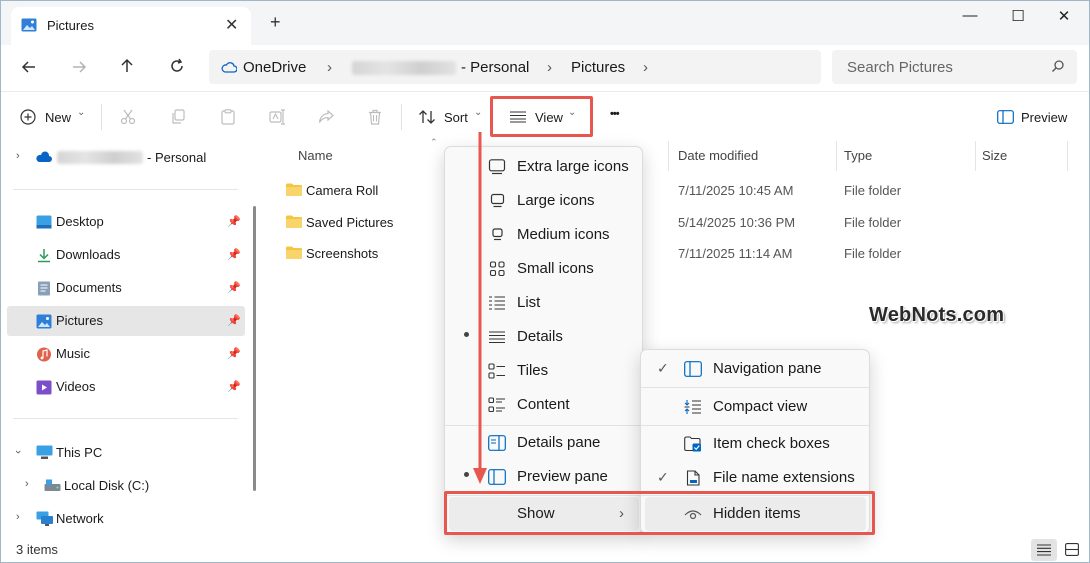 This screenshot has width=1090, height=563. What do you see at coordinates (89, 287) in the screenshot?
I see `sidebar-item-label: Documents` at bounding box center [89, 287].